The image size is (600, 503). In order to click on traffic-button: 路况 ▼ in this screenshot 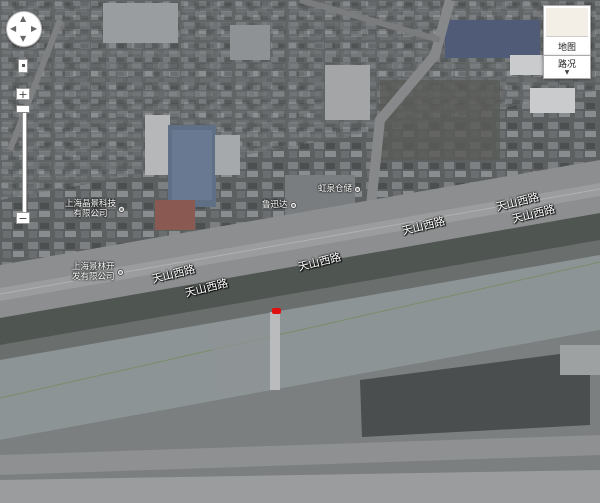, I will do `click(567, 67)`.